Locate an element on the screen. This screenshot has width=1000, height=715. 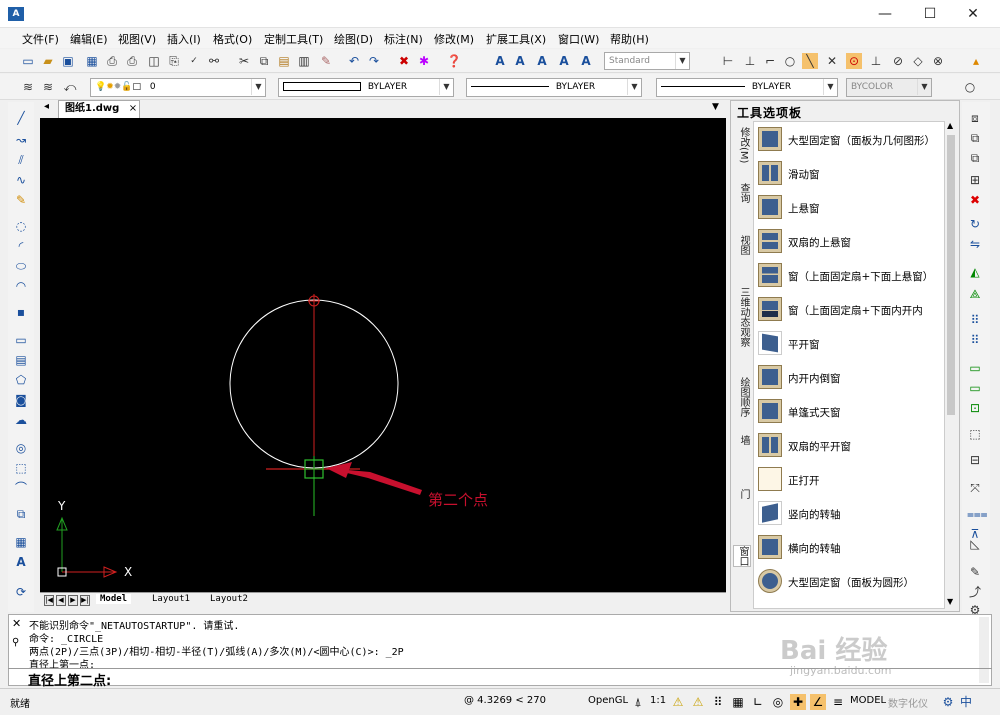
ellipse-arc-icon: ◠ is located at coordinates (21, 286).